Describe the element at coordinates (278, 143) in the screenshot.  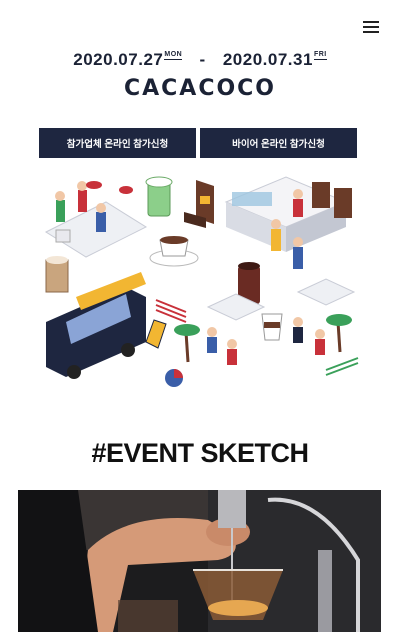
I see `buyer-apply-button: 바이어 온라인 참가신청` at that location.